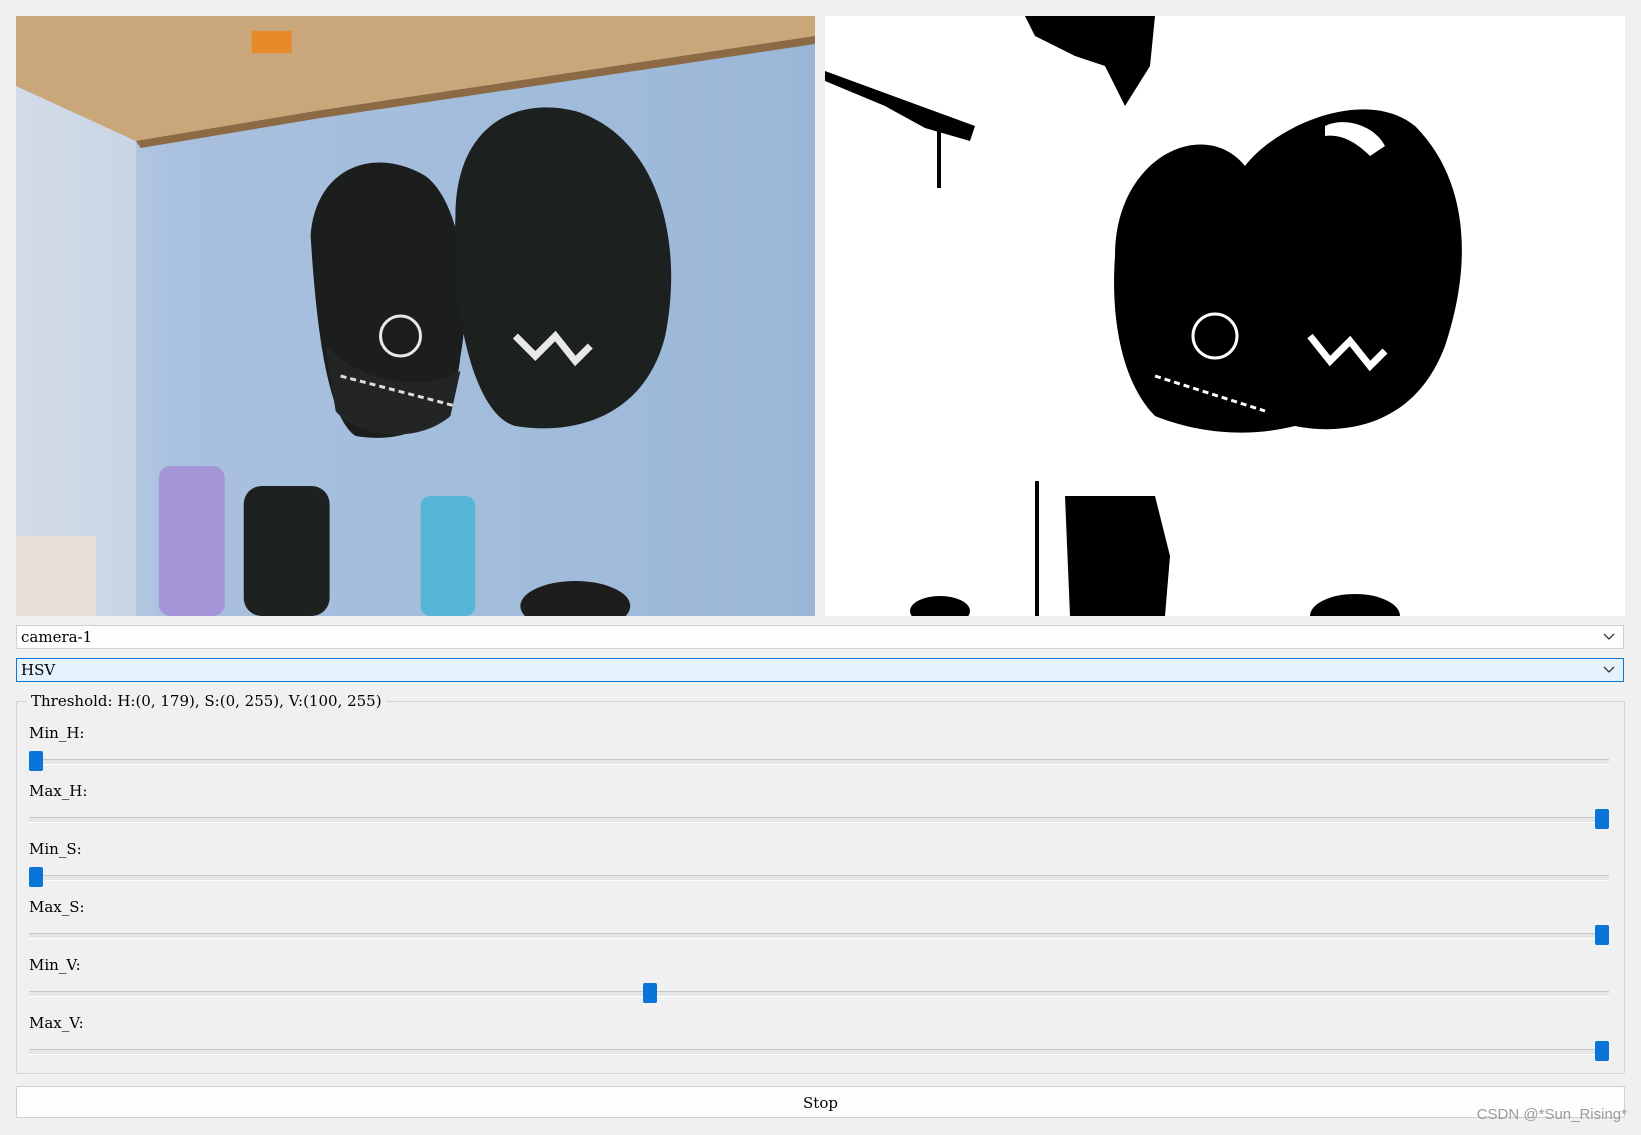 The height and width of the screenshot is (1135, 1641). What do you see at coordinates (56, 1023) in the screenshot?
I see `max-v-label: Max_V:` at bounding box center [56, 1023].